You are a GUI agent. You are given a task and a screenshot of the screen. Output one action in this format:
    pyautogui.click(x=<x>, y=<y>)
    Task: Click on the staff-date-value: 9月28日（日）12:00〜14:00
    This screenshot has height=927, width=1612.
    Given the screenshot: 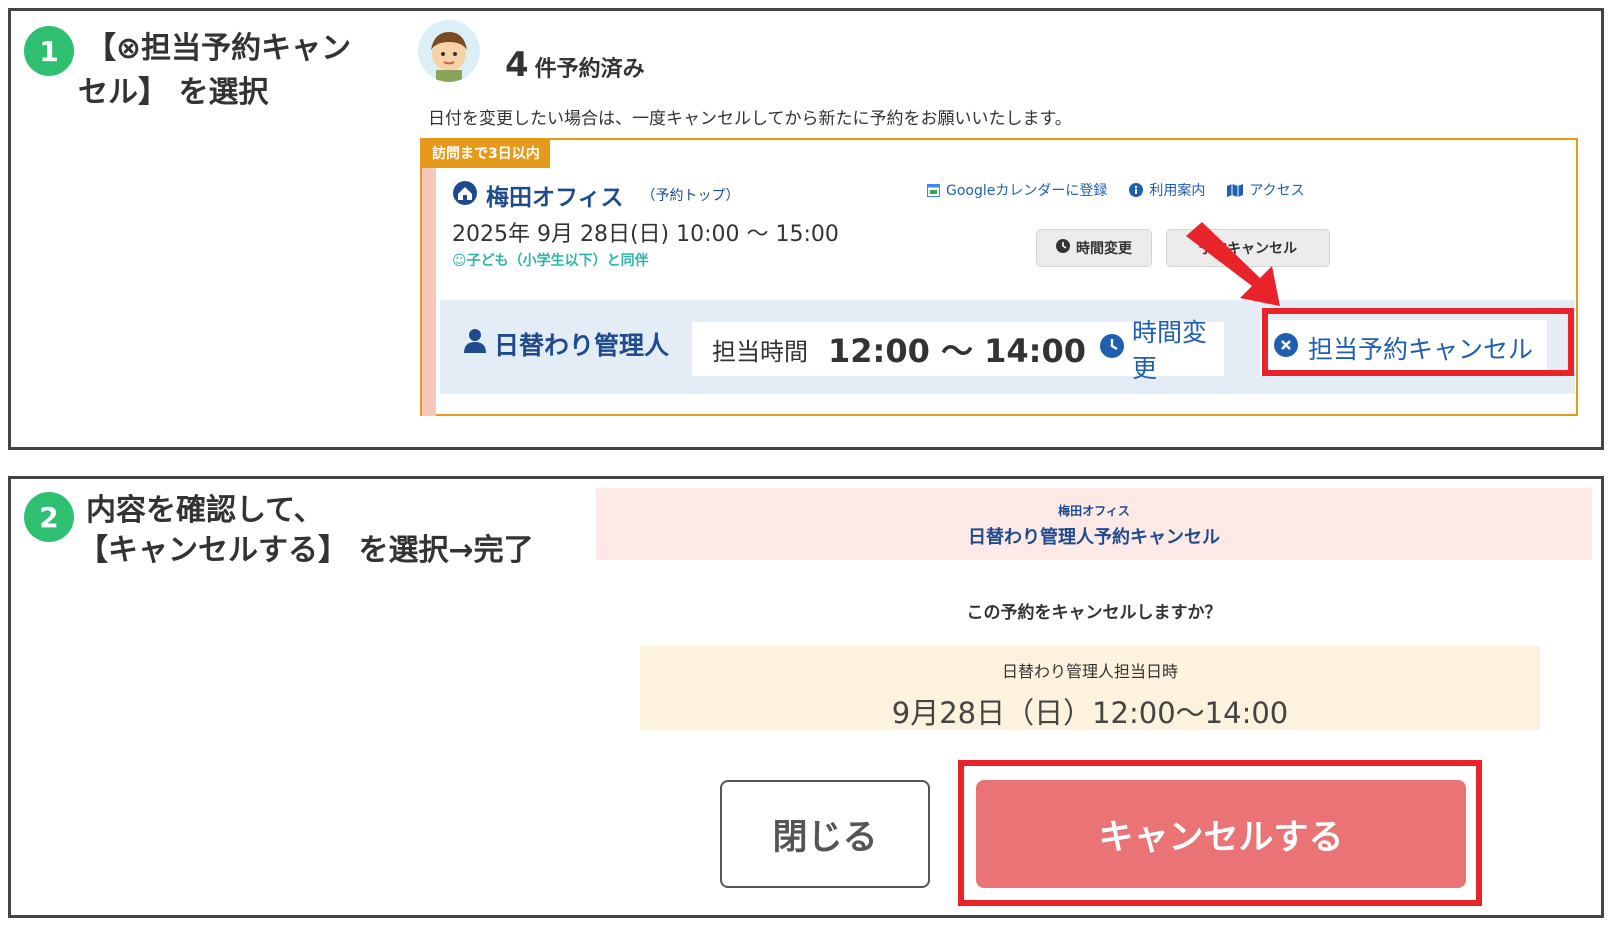 What is the action you would take?
    pyautogui.click(x=1090, y=713)
    